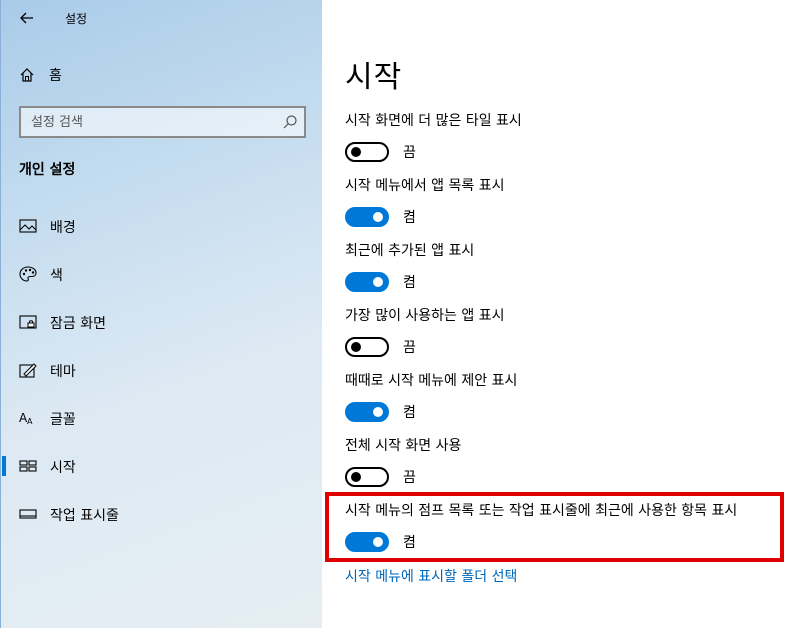 The image size is (802, 628). Describe the element at coordinates (55, 76) in the screenshot. I see `home-label: 홈` at that location.